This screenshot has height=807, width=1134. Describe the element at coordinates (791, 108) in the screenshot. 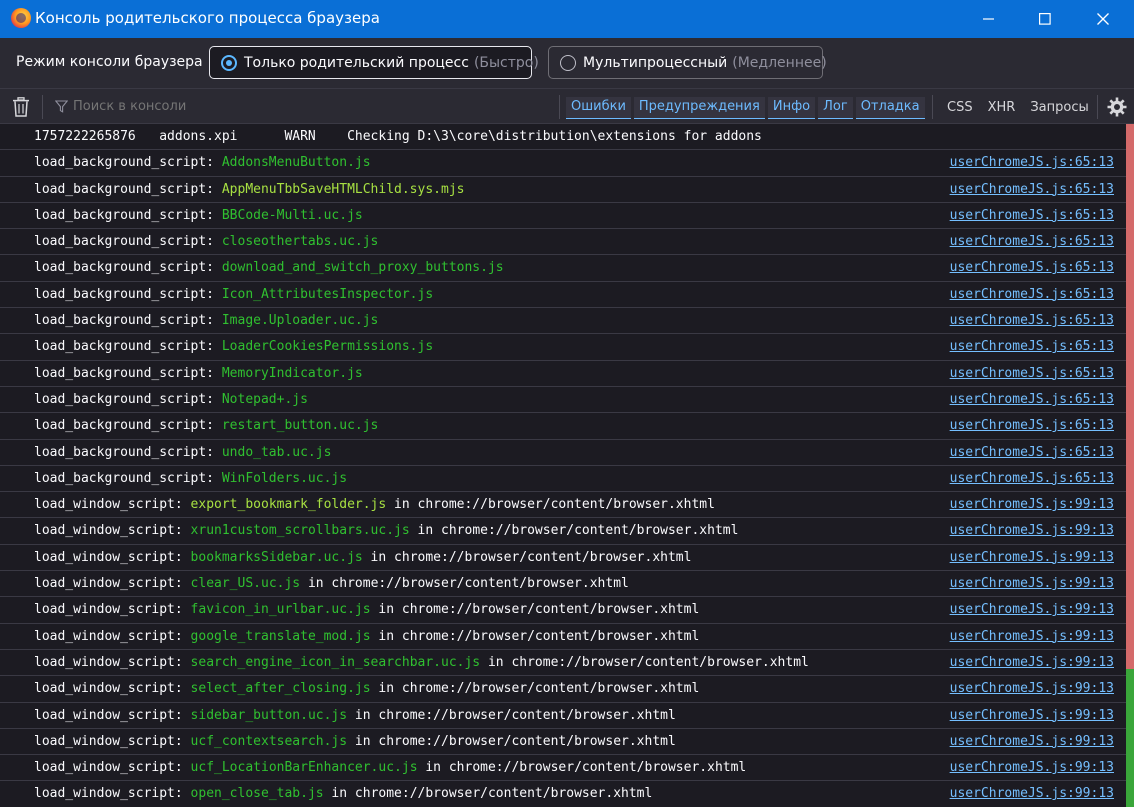

I see `filter-info-button: Инфо` at that location.